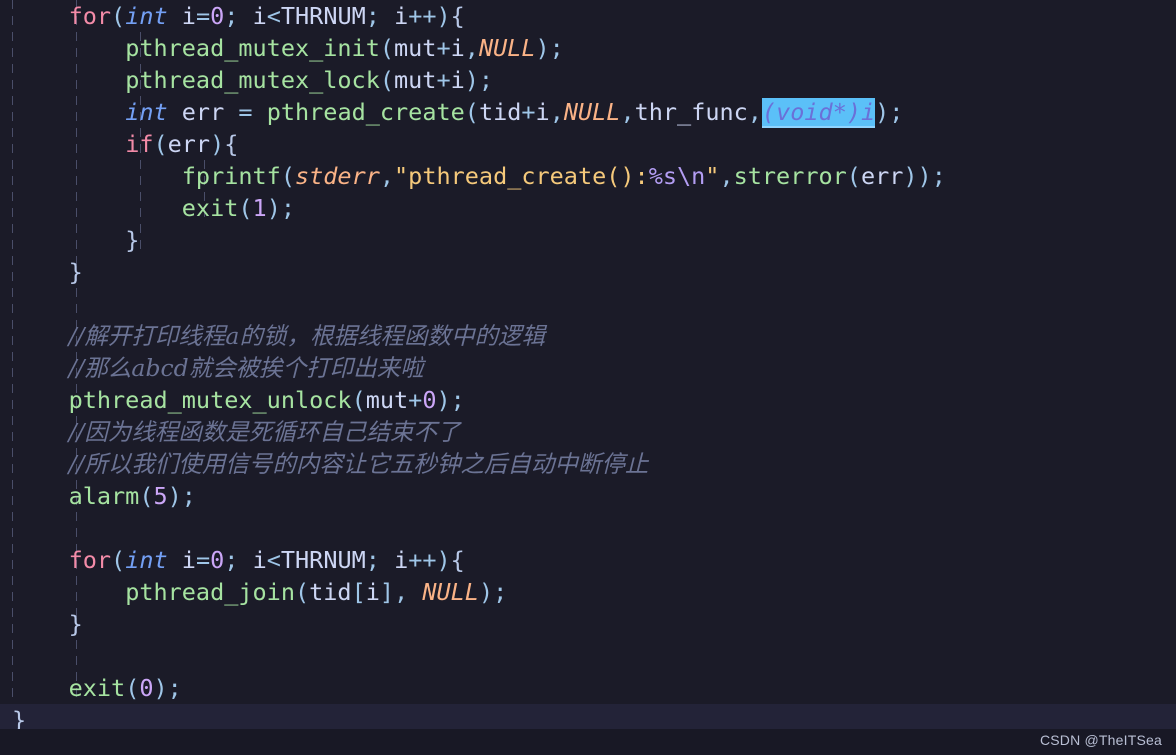 Image resolution: width=1176 pixels, height=755 pixels. Describe the element at coordinates (790, 176) in the screenshot. I see `fn-strerror: strerror` at that location.